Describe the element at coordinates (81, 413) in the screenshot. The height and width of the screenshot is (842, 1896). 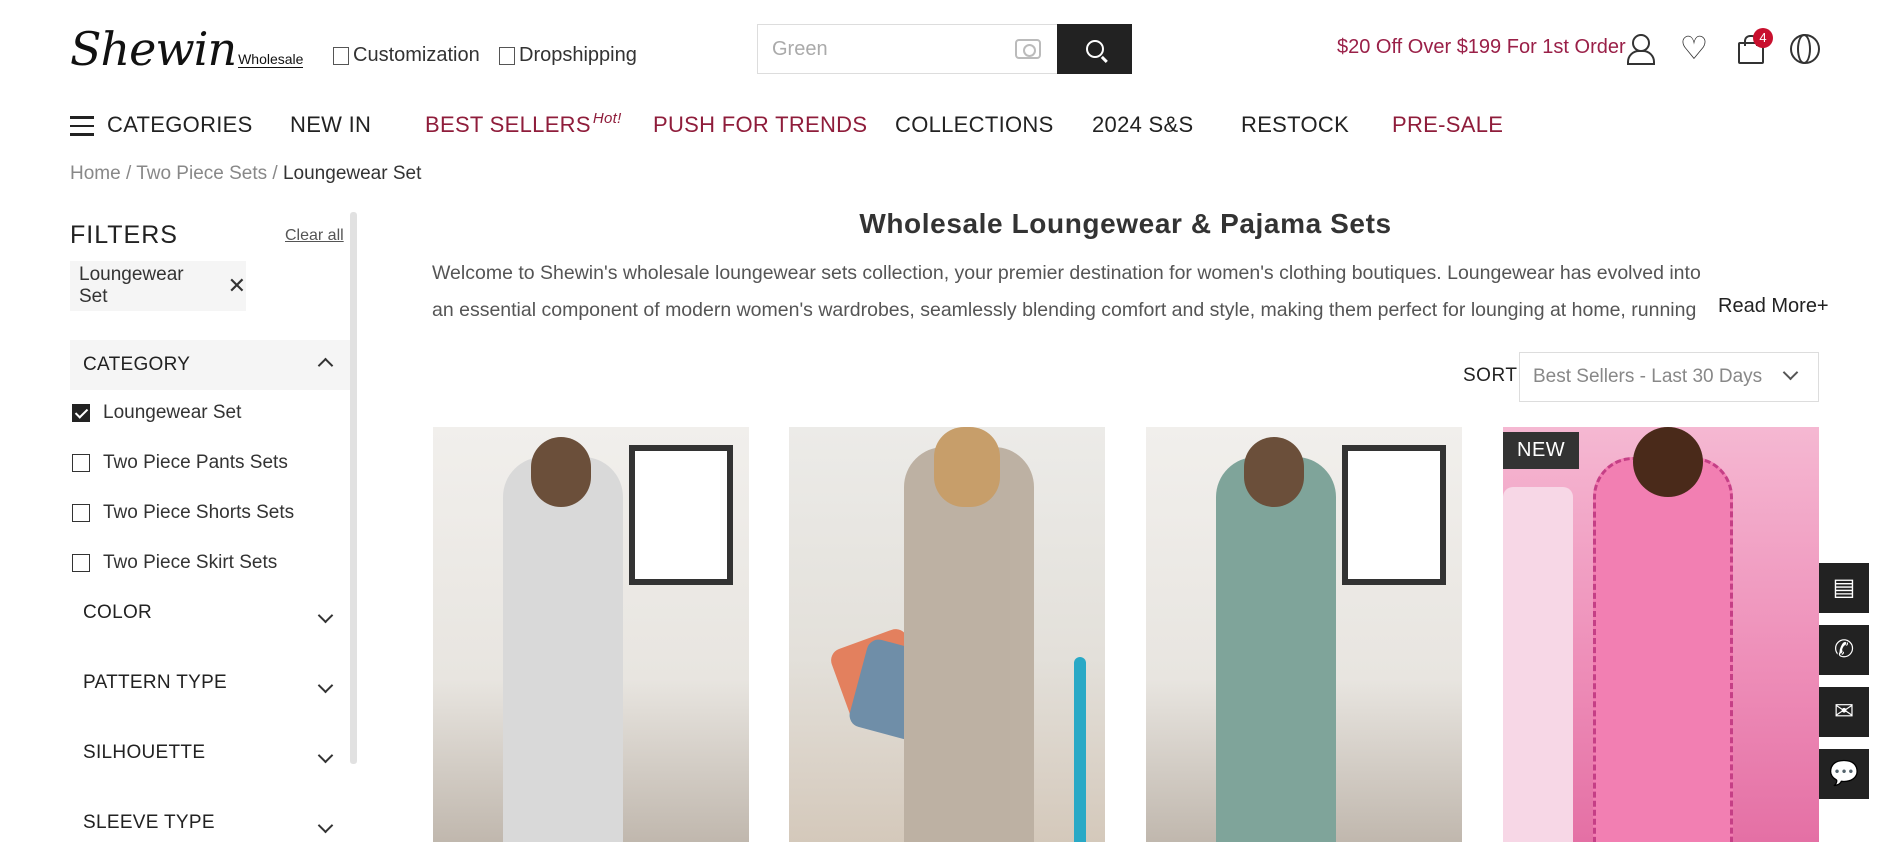
I see `checkbox-checked` at that location.